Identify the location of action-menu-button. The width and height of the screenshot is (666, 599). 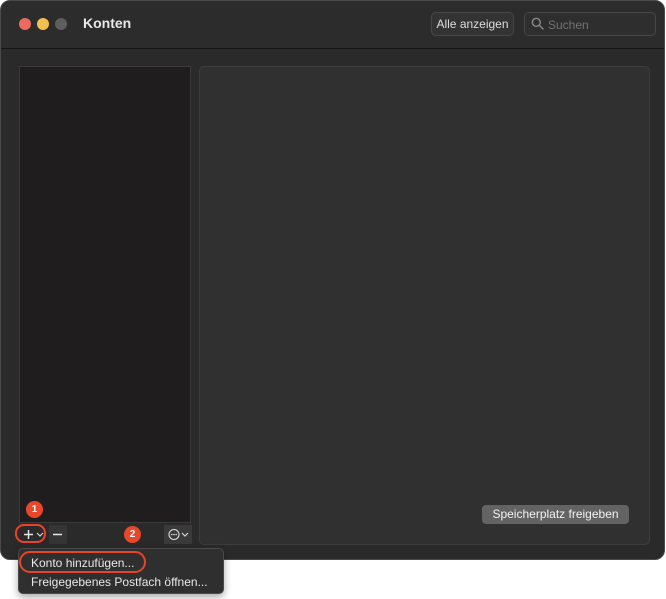
(178, 534).